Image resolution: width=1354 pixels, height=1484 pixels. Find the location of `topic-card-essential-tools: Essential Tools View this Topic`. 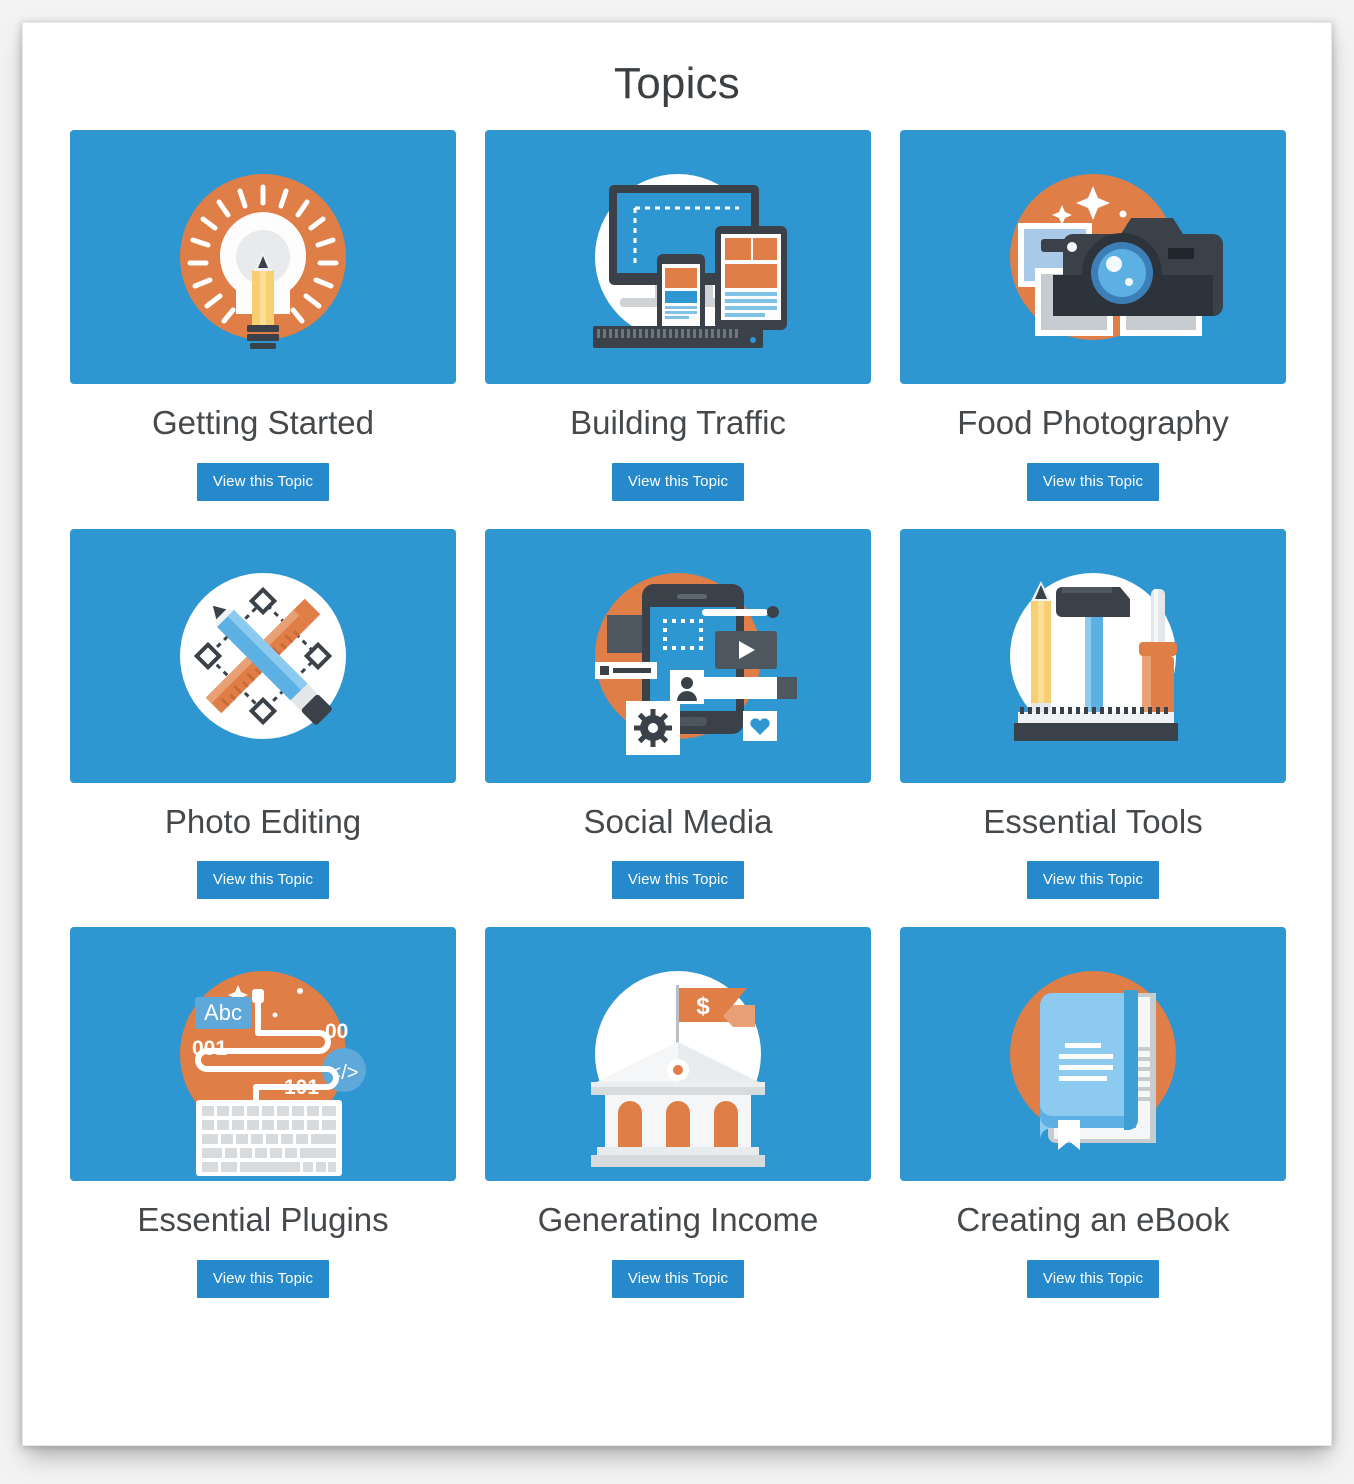

topic-card-essential-tools: Essential Tools View this Topic is located at coordinates (1093, 714).